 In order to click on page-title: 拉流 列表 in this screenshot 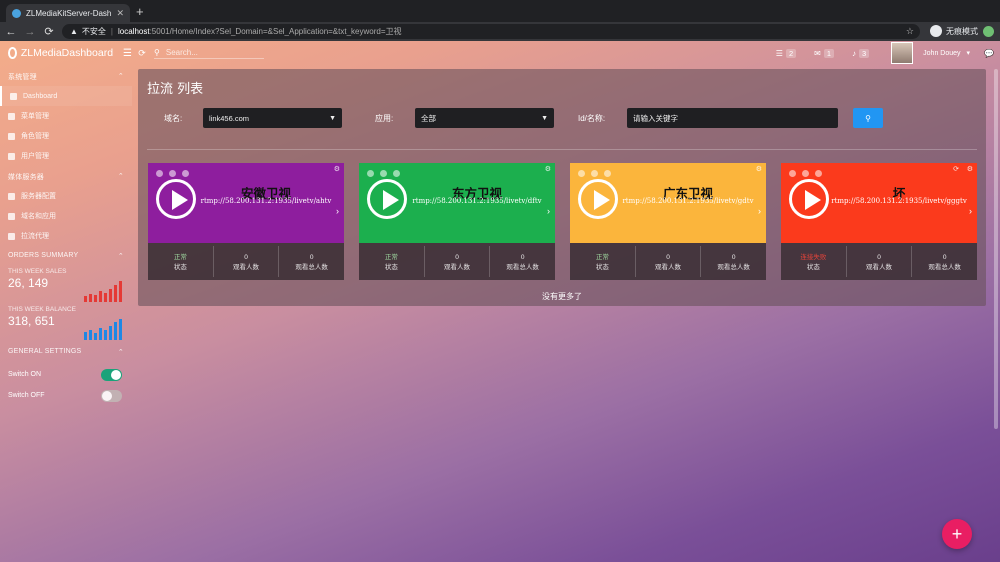, I will do `click(175, 89)`.